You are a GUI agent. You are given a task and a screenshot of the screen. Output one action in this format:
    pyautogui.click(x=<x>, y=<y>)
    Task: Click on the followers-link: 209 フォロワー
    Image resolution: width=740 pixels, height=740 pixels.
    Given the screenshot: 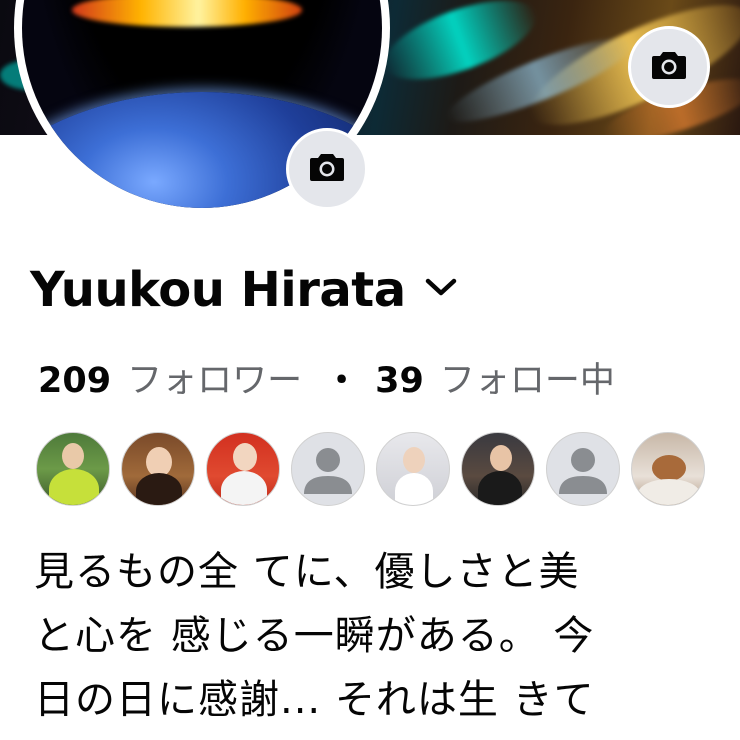 What is the action you would take?
    pyautogui.click(x=170, y=377)
    